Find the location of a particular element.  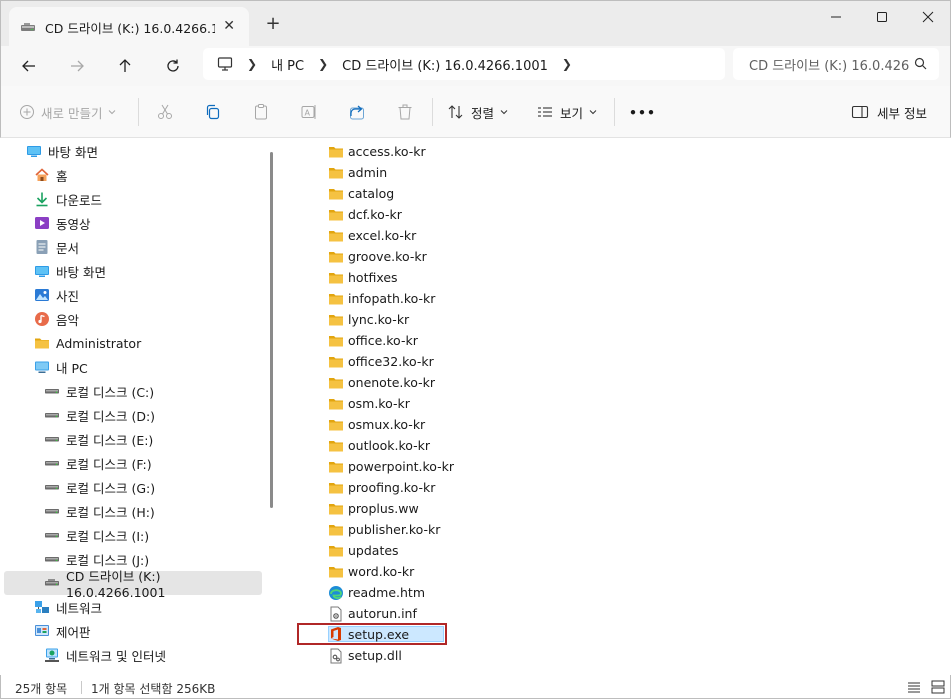

file-name: proplus.ww is located at coordinates (383, 508).